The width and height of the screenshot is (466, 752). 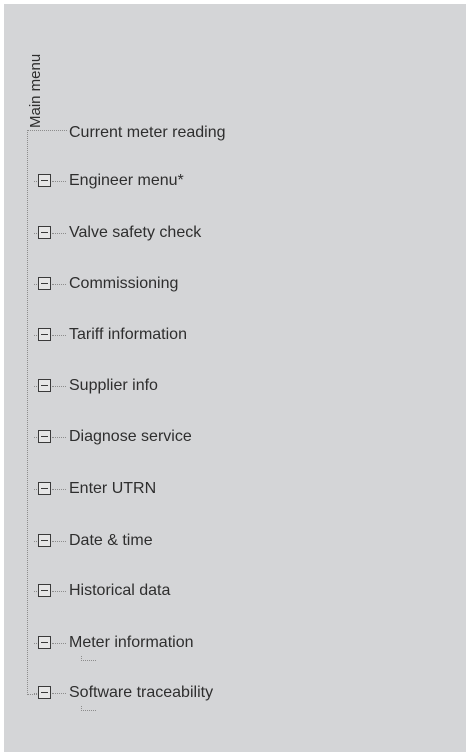 What do you see at coordinates (234, 285) in the screenshot?
I see `menu-item-commissioning: Commissioning` at bounding box center [234, 285].